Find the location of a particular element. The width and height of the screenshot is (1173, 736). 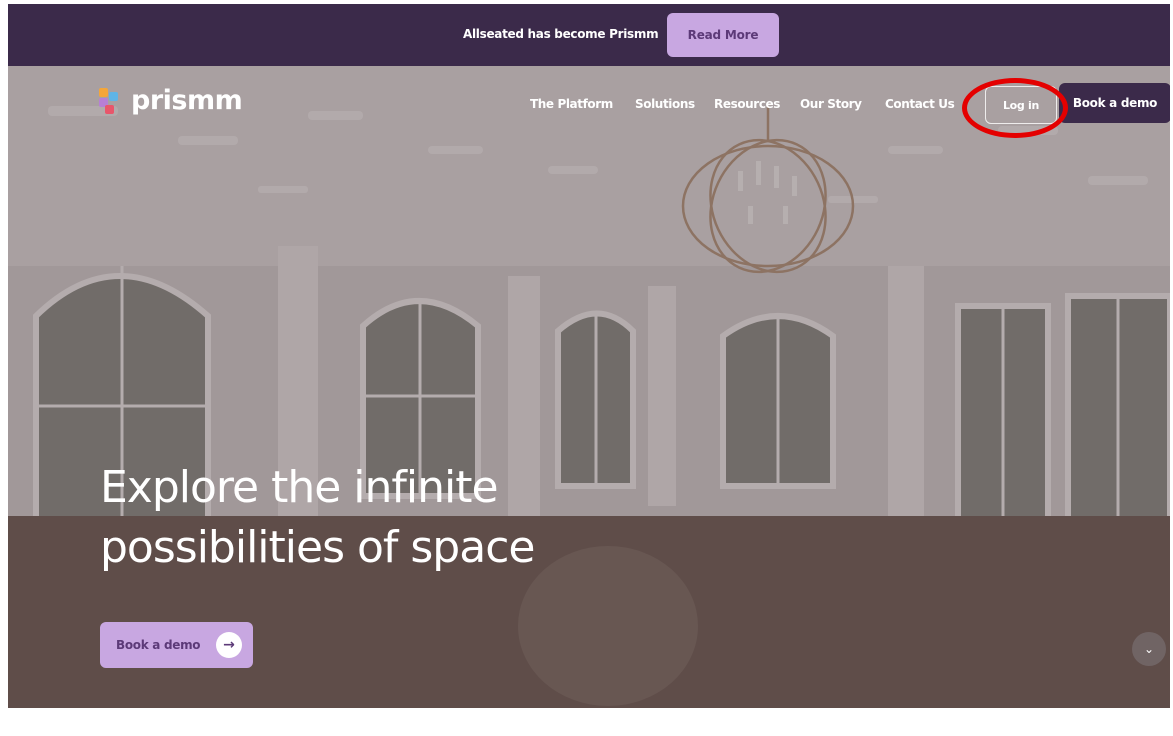

headline-line-2: possibilities of space is located at coordinates (317, 547).